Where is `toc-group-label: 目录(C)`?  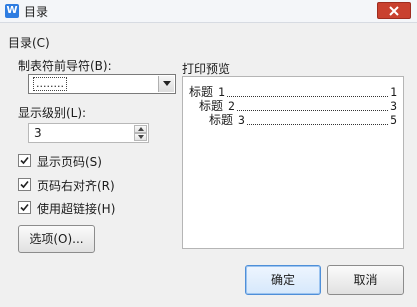
toc-group-label: 目录(C) is located at coordinates (29, 43).